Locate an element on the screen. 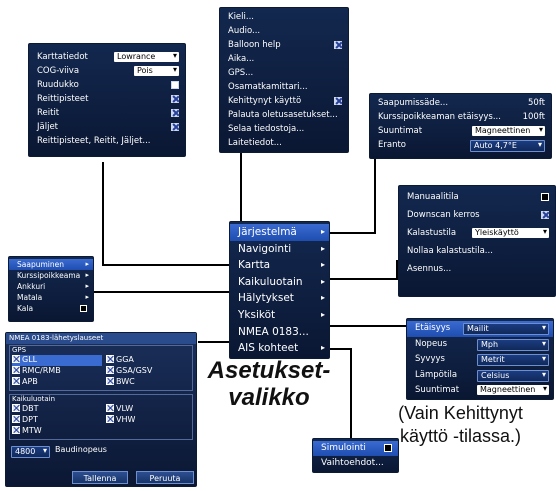 The height and width of the screenshot is (491, 556). dbt-checkbox is located at coordinates (16, 408).